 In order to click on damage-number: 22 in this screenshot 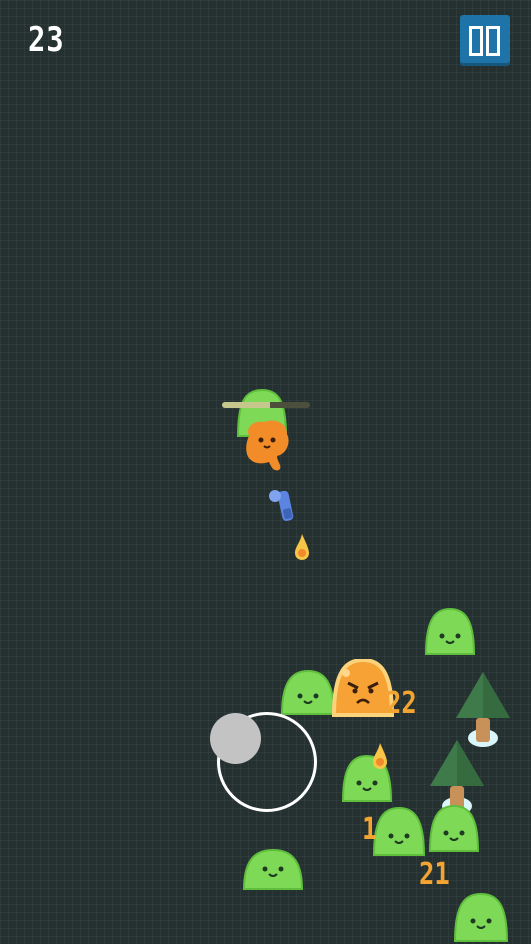, I will do `click(401, 703)`.